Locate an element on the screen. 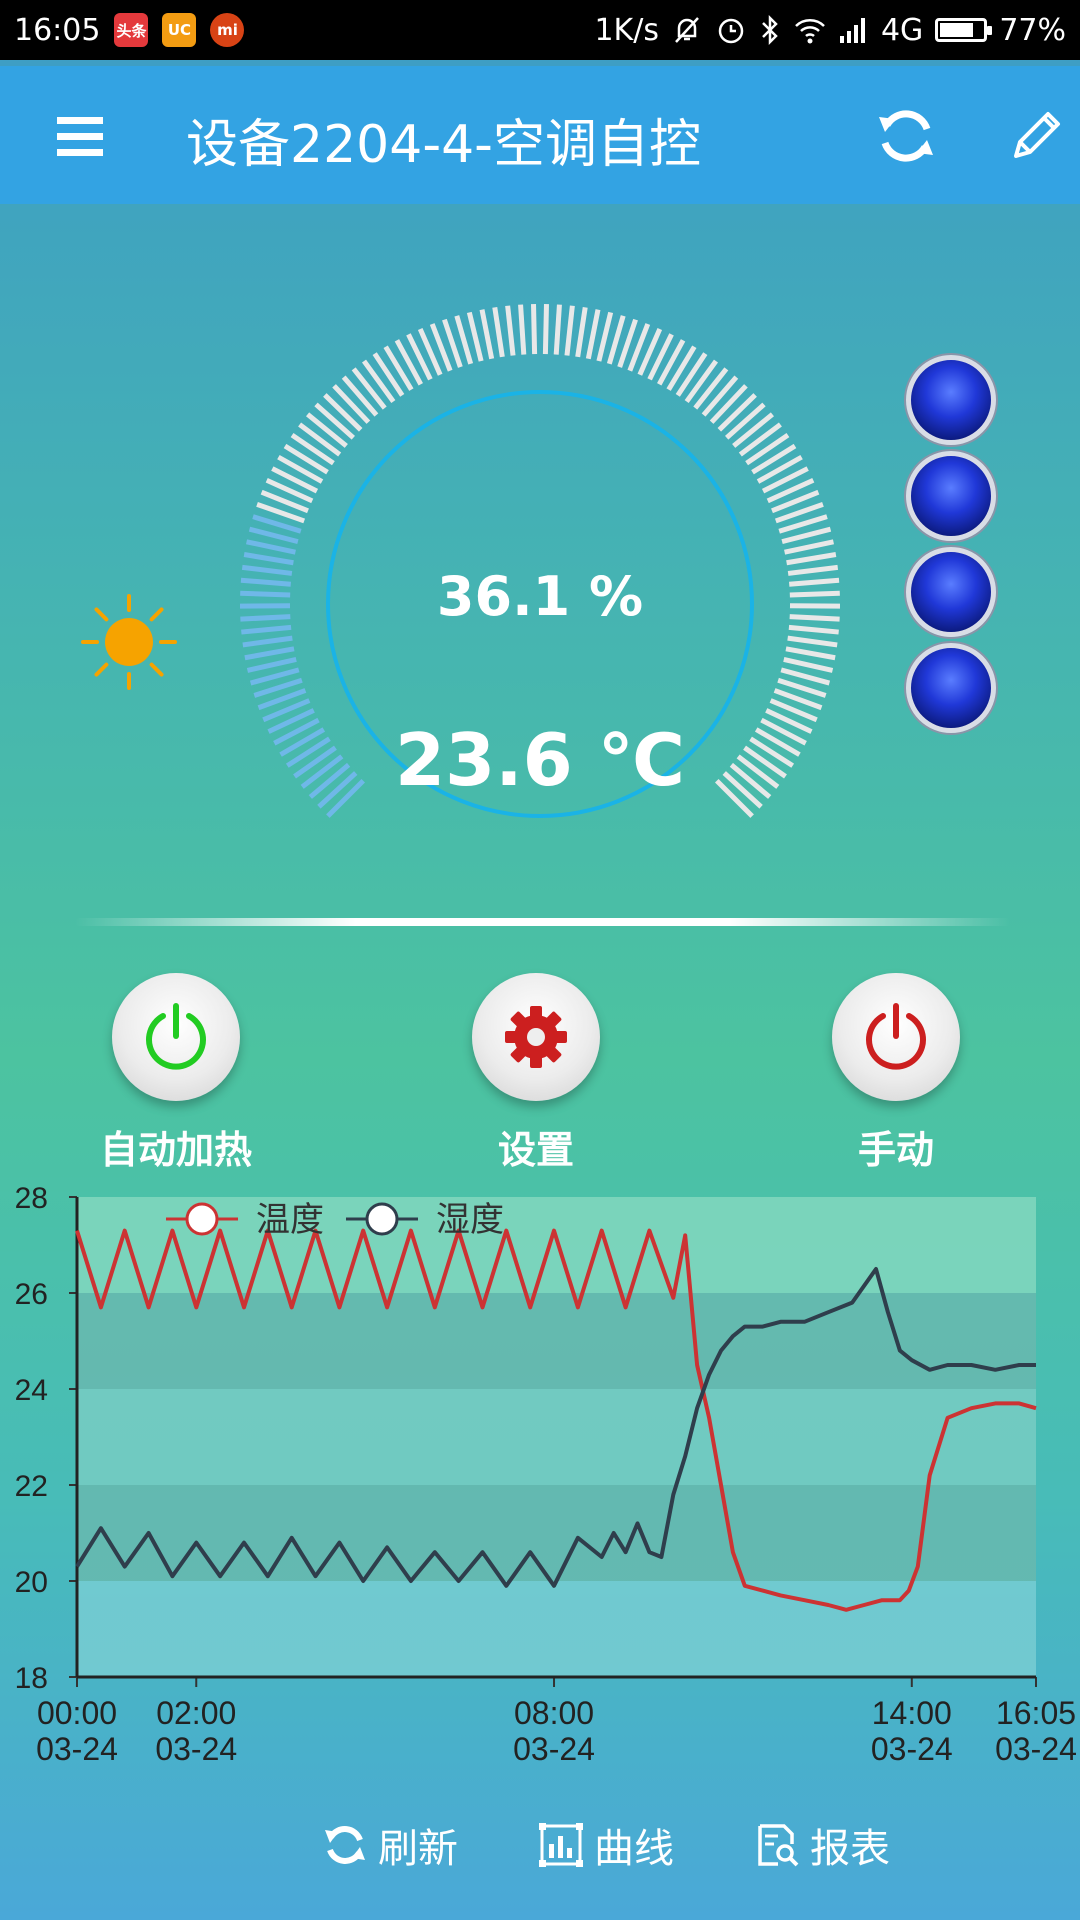 This screenshot has height=1920, width=1080. power-icon is located at coordinates (896, 1036).